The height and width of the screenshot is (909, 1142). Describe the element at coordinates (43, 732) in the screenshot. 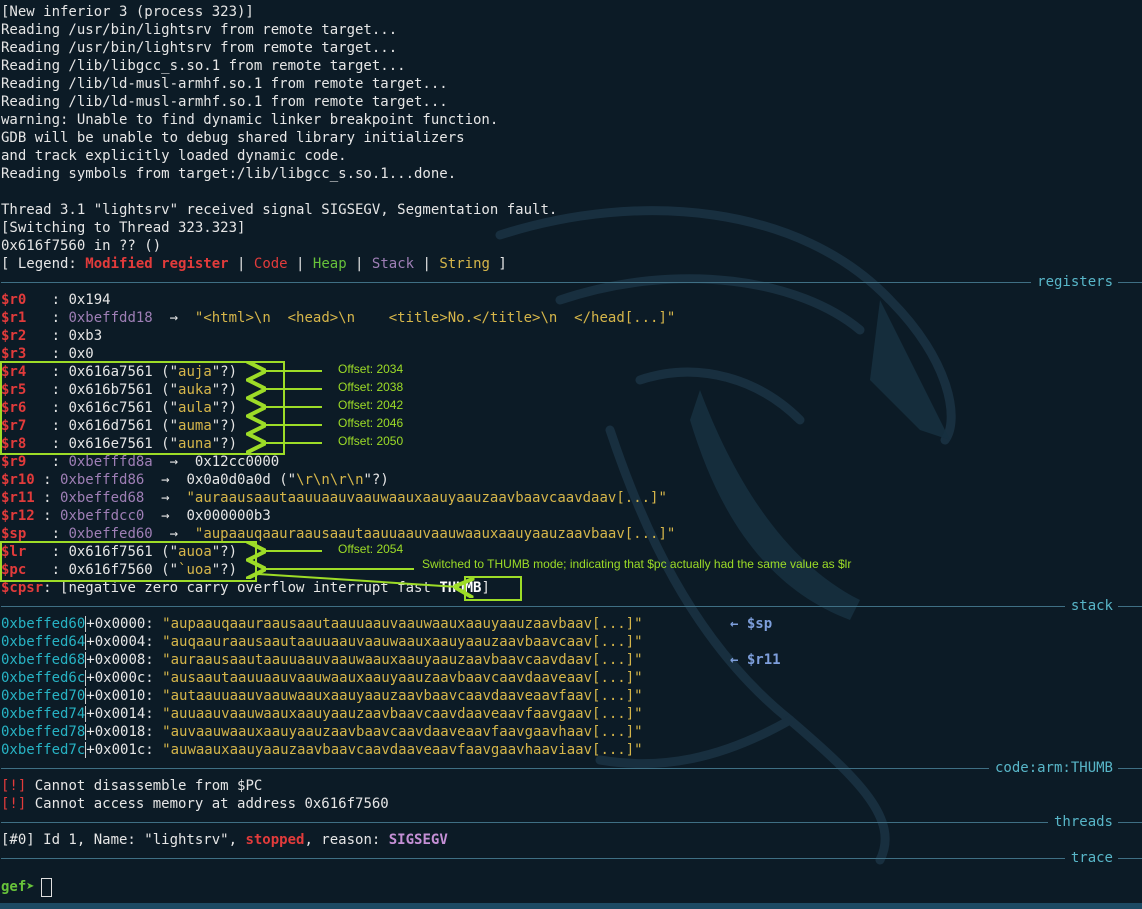

I see `stack-address: 0xbeffed78` at that location.